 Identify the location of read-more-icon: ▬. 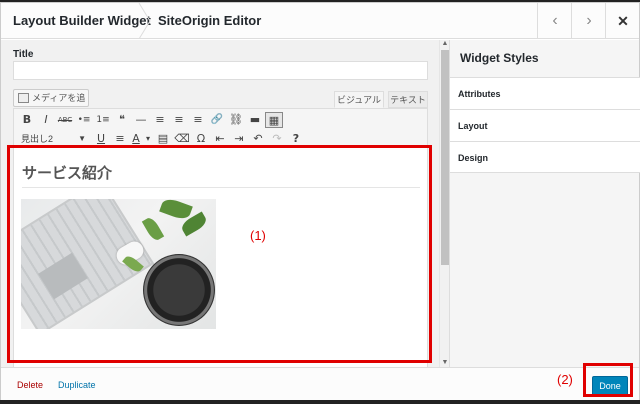
(255, 120).